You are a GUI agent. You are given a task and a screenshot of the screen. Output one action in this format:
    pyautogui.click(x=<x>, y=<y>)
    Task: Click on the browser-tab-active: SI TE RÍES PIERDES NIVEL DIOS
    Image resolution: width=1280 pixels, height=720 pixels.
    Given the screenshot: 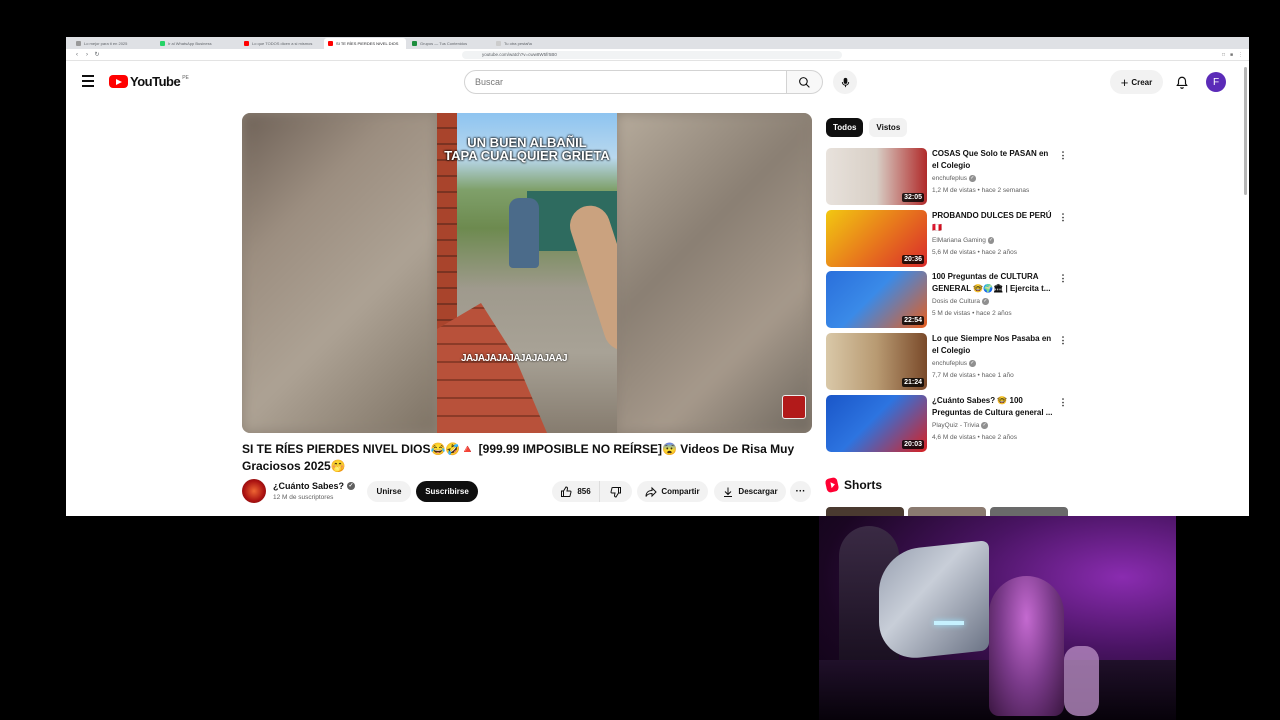 What is the action you would take?
    pyautogui.click(x=365, y=43)
    